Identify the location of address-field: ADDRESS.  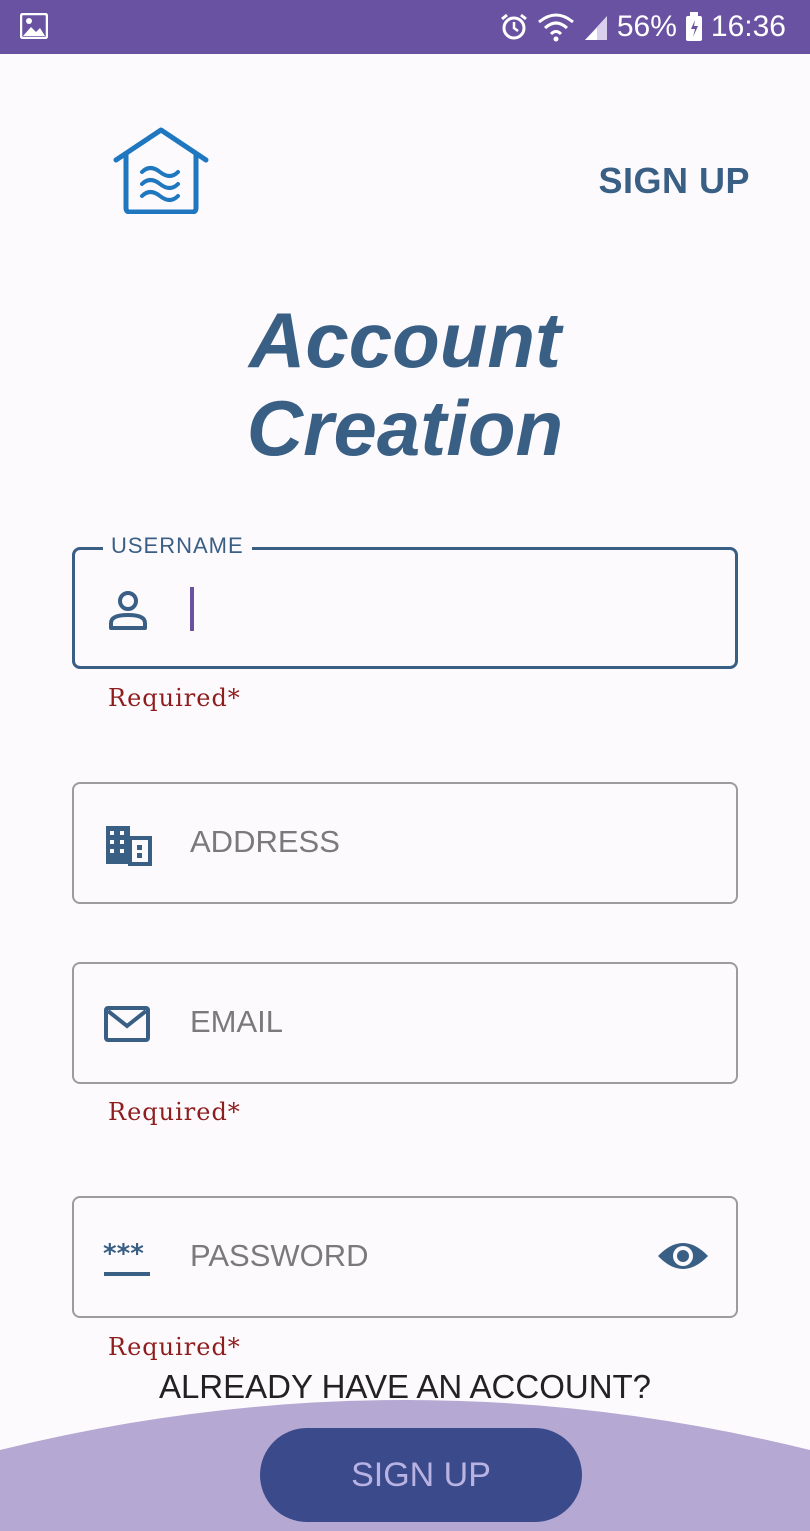
(405, 843).